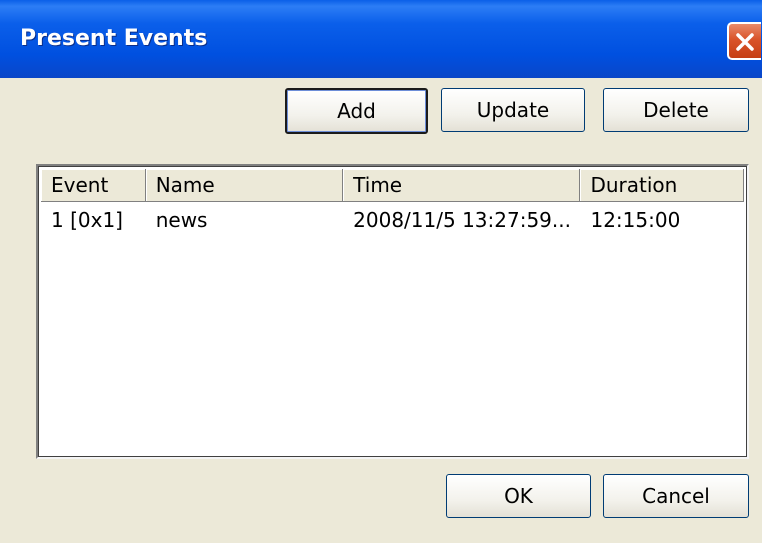  What do you see at coordinates (462, 185) in the screenshot?
I see `column-header-time: Time` at bounding box center [462, 185].